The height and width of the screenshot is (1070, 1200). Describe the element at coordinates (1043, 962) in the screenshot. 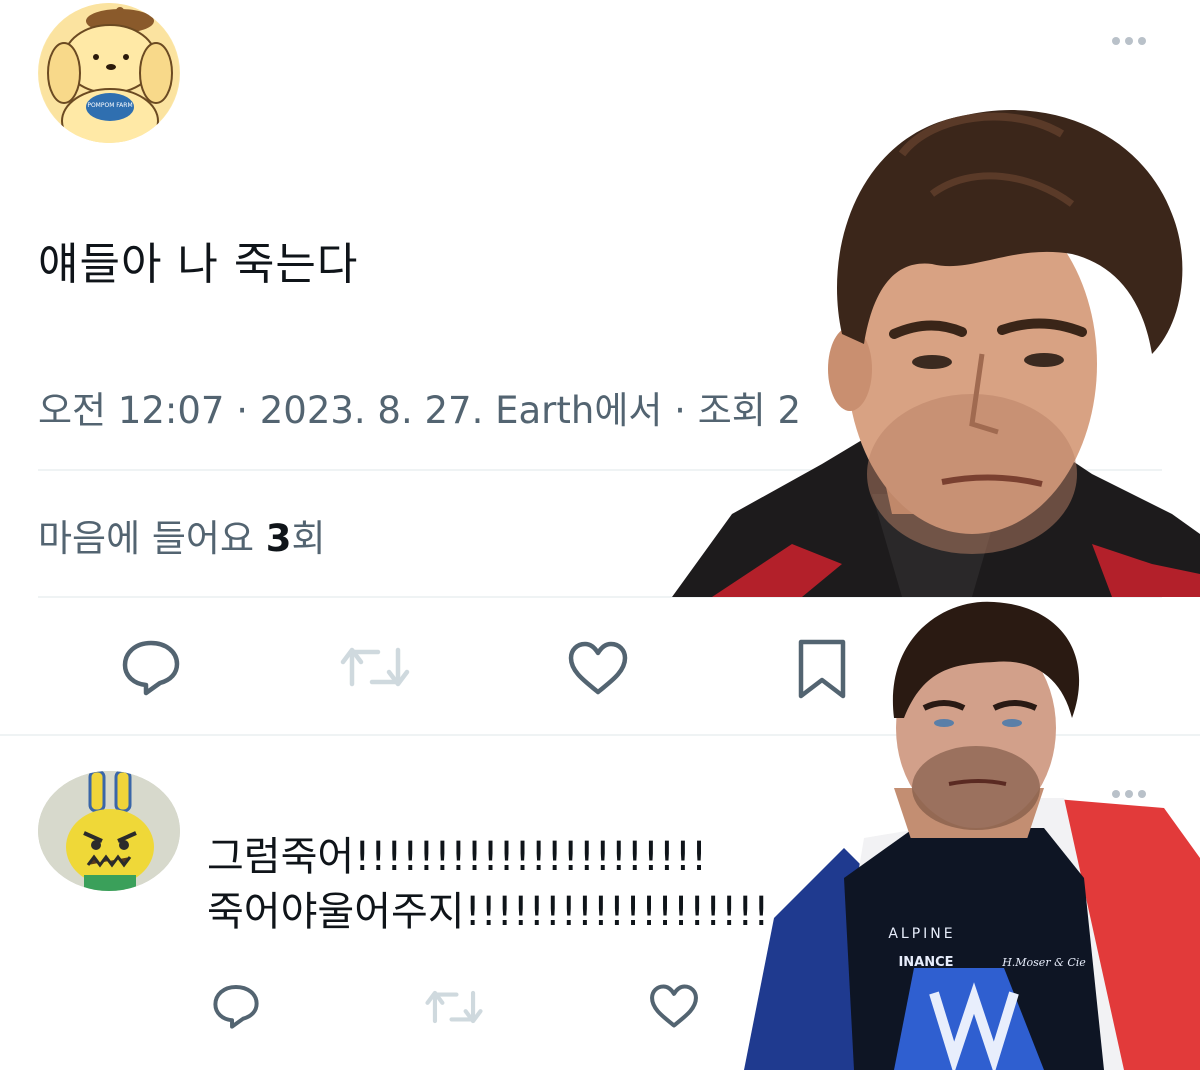

I see `shirt-sponsor-2: H.Moser & Cie` at that location.